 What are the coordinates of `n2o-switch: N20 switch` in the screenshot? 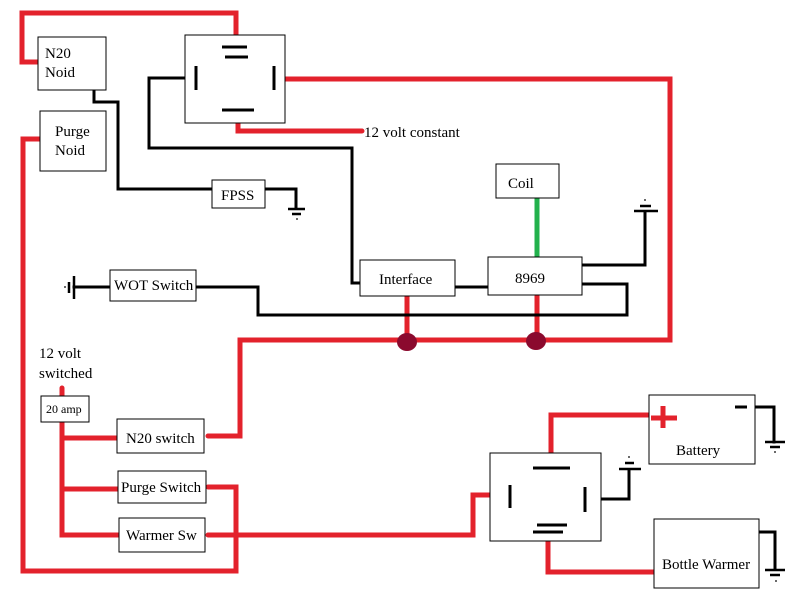 It's located at (160, 436).